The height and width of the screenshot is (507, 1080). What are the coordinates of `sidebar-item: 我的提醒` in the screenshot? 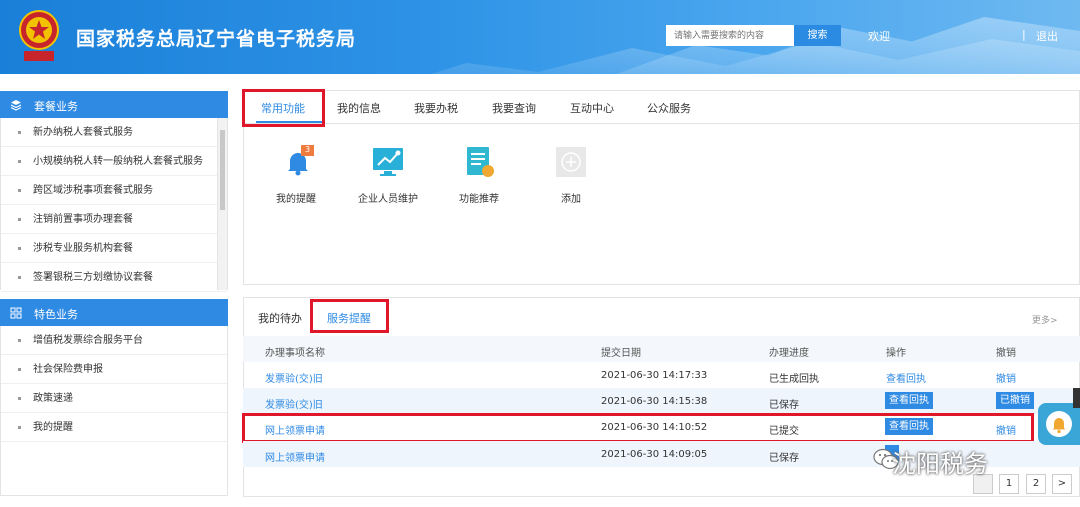 It's located at (114, 427).